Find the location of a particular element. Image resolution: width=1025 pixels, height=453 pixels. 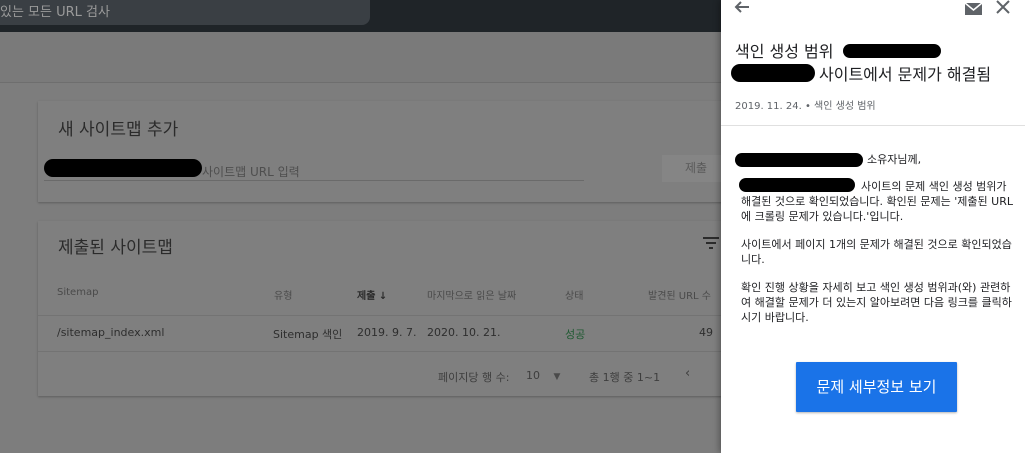

header-divider is located at coordinates (379, 315).